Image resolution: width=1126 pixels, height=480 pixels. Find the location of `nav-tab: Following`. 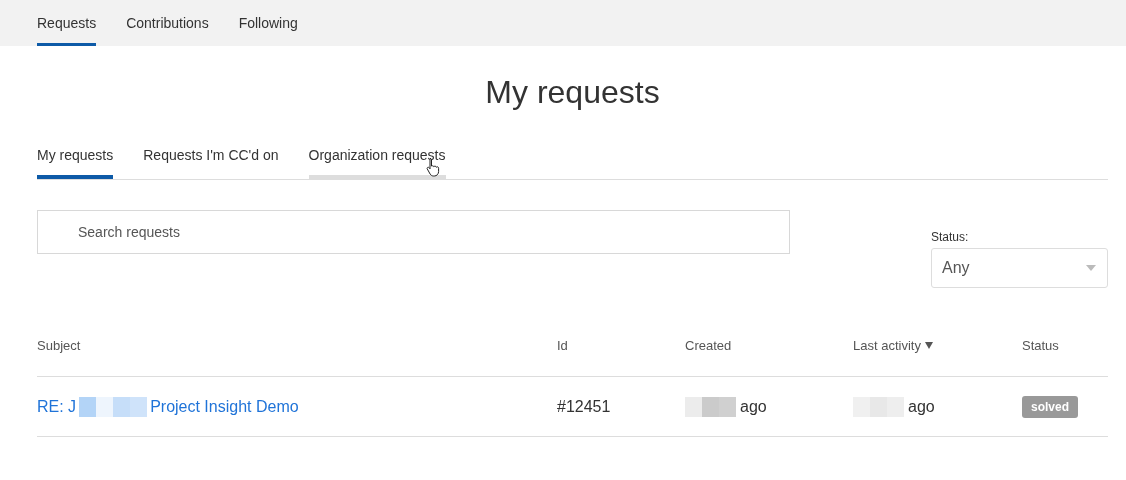

nav-tab: Following is located at coordinates (268, 23).